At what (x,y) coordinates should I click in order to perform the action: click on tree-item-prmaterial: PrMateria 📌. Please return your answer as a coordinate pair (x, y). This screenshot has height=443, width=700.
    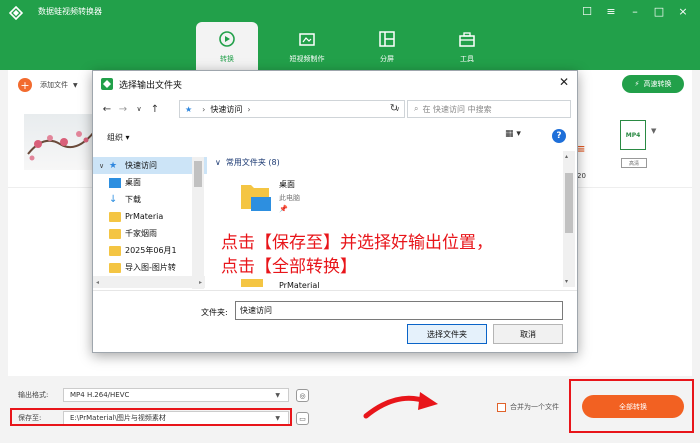
    Looking at the image, I should click on (150, 216).